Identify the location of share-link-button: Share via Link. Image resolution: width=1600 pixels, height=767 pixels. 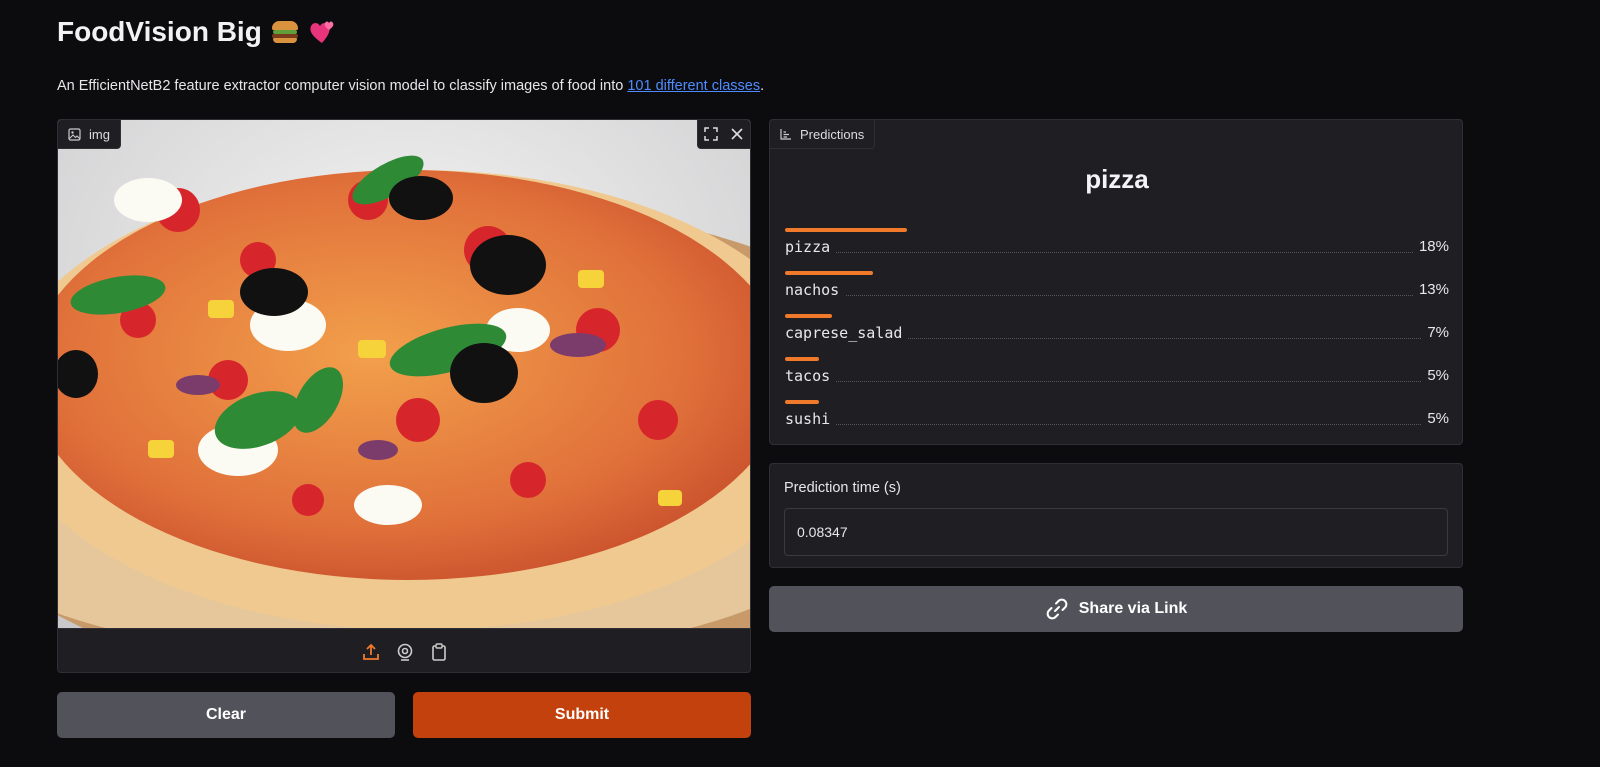
(1116, 609).